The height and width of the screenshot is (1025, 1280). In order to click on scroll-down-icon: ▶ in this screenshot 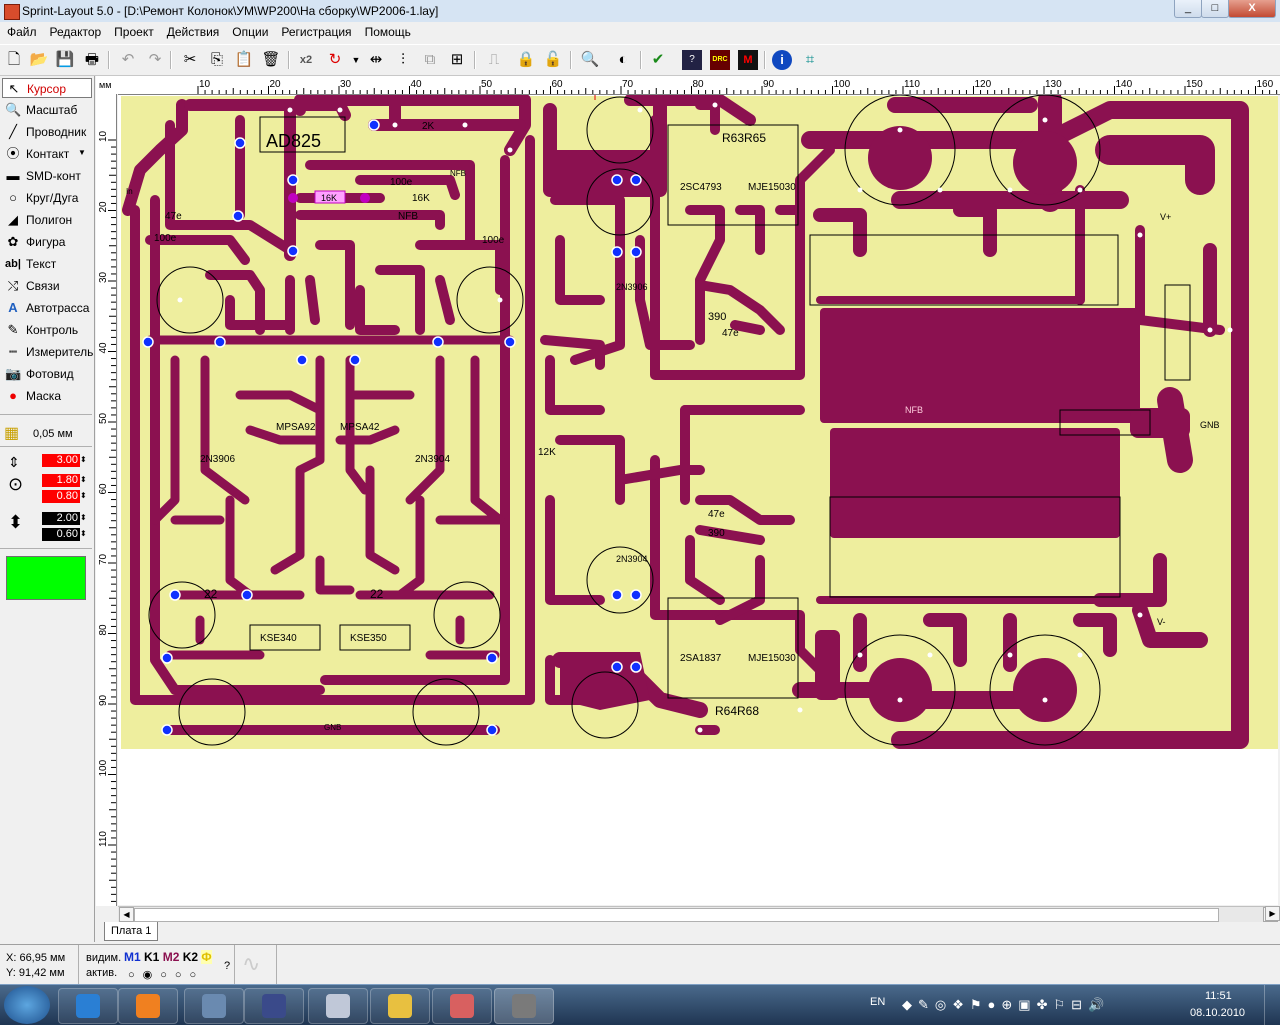, I will do `click(1272, 913)`.